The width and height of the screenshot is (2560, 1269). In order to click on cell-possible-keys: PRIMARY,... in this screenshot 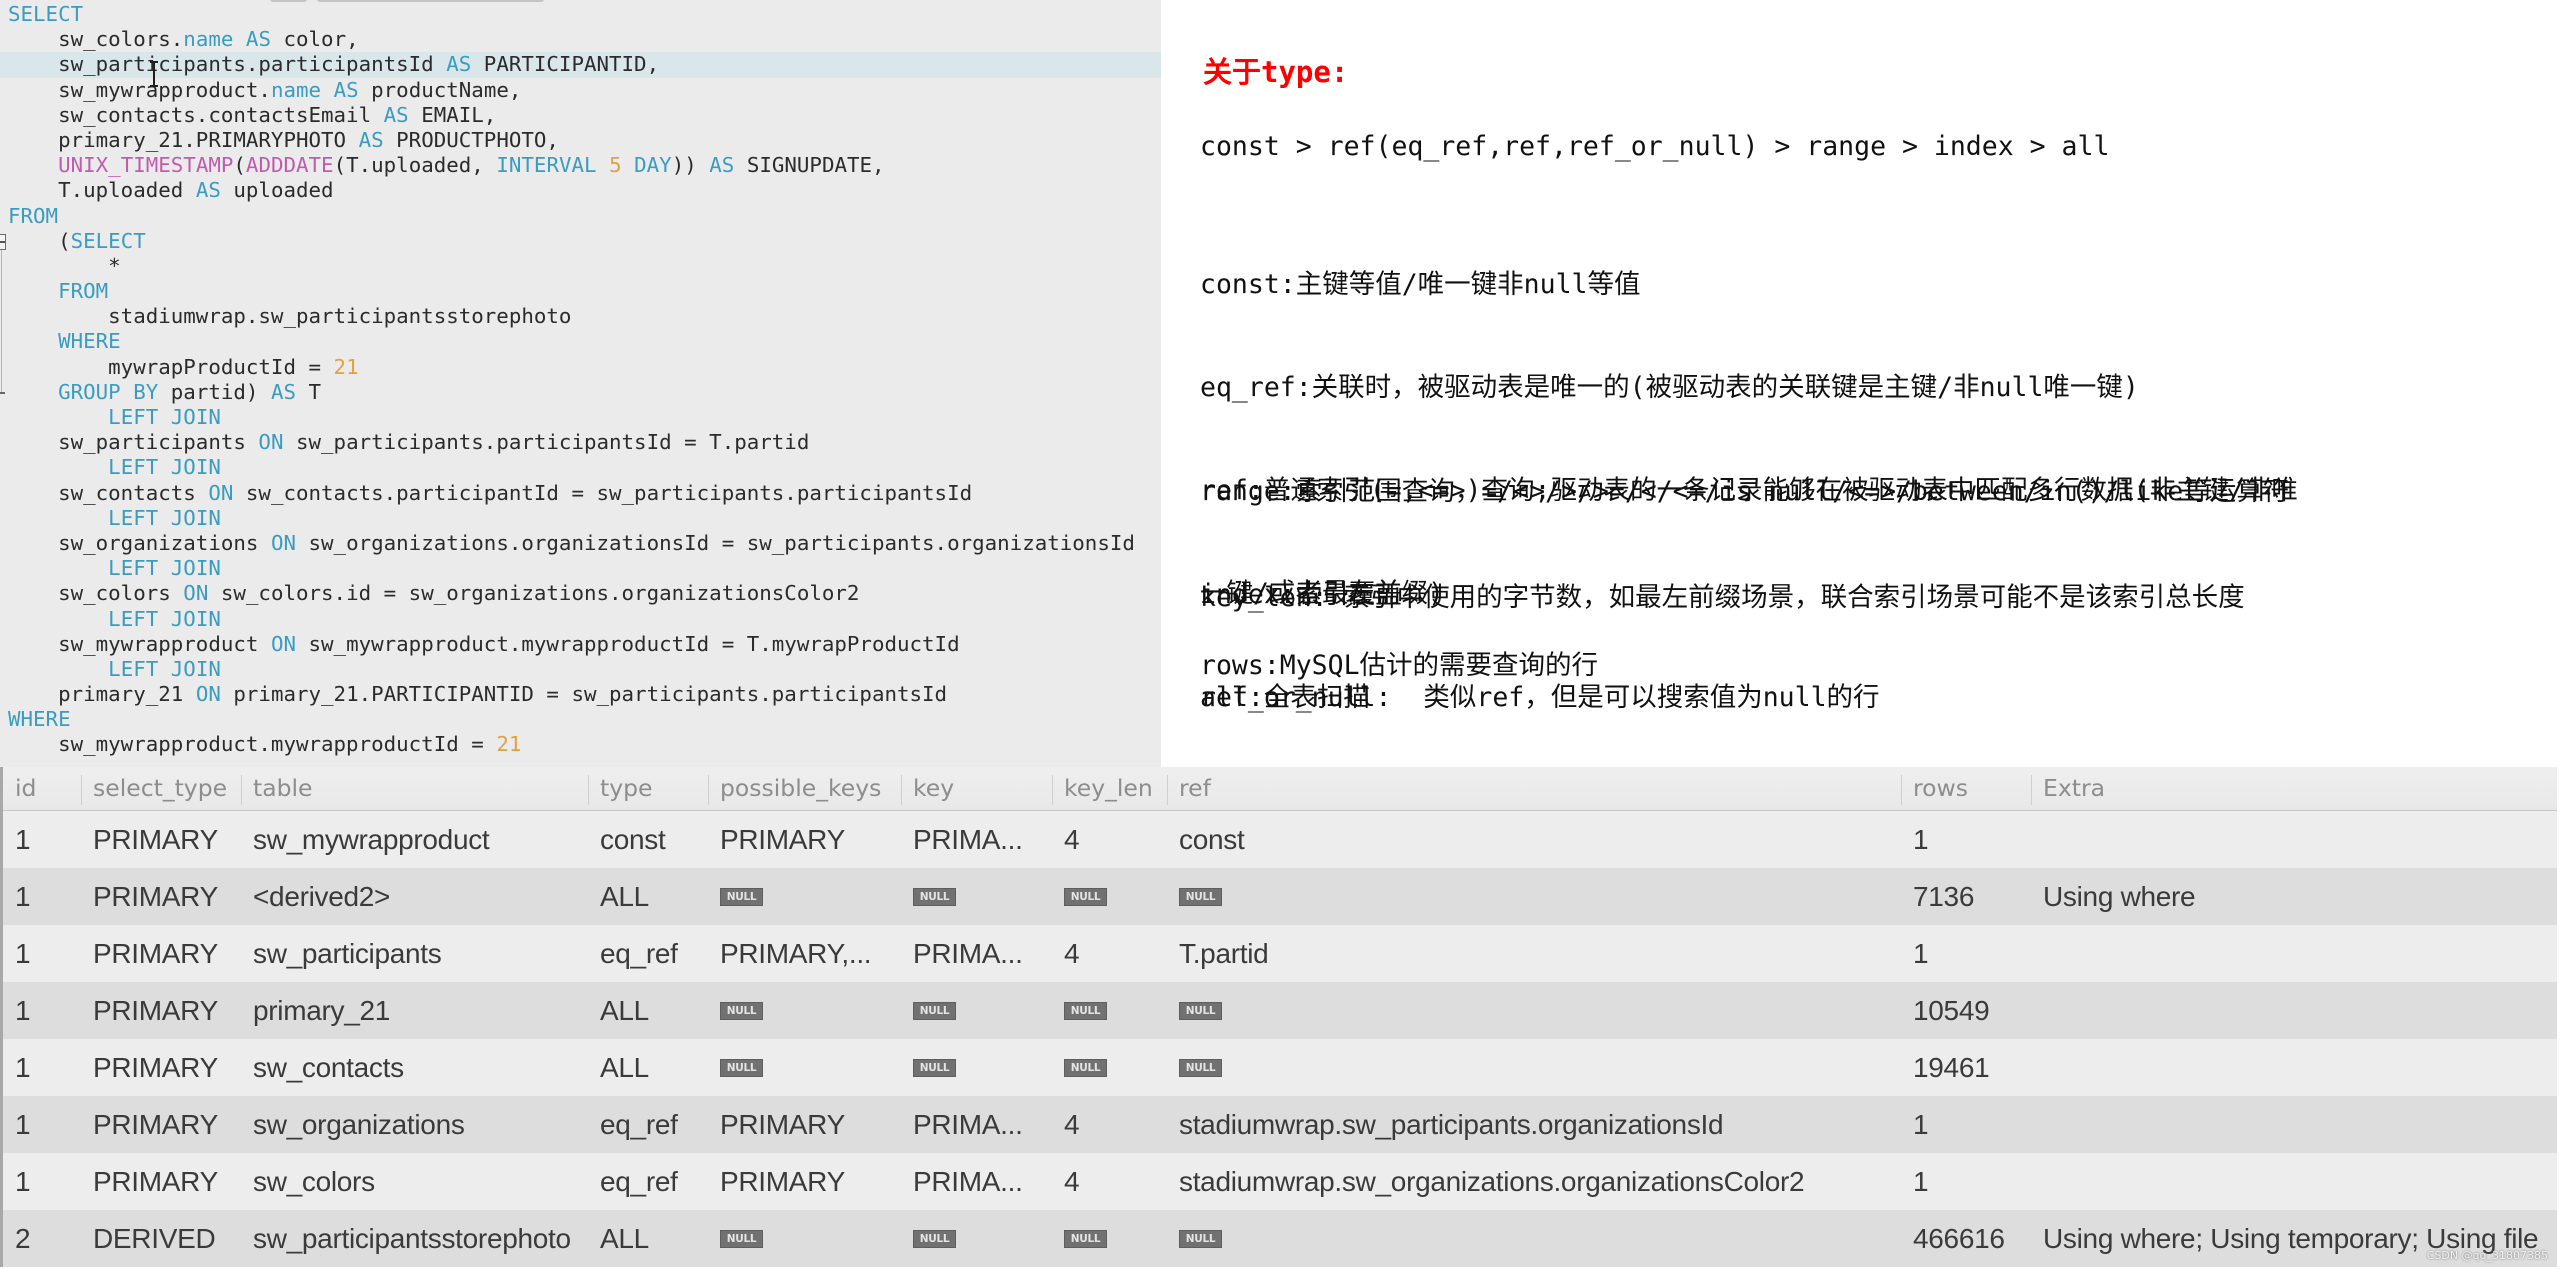, I will do `click(804, 953)`.